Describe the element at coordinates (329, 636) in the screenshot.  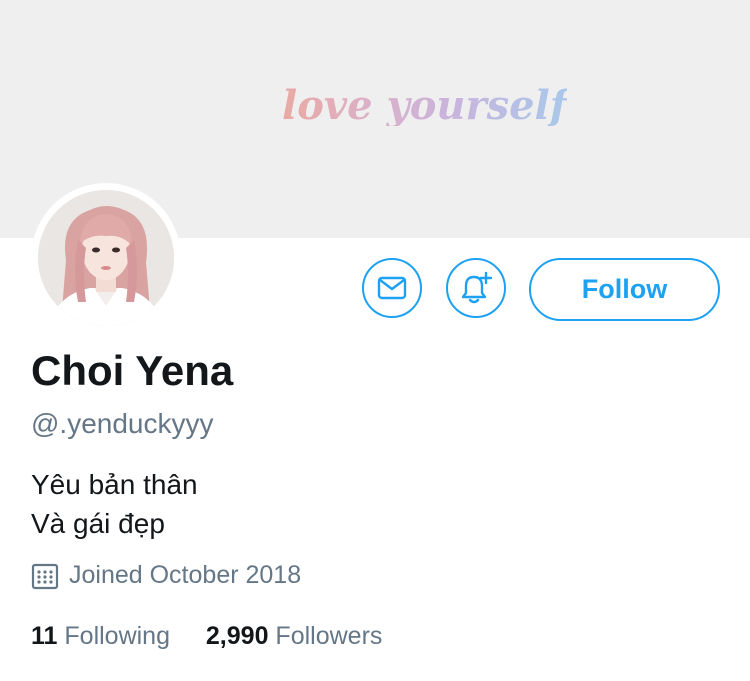
I see `followers-label: Followers` at that location.